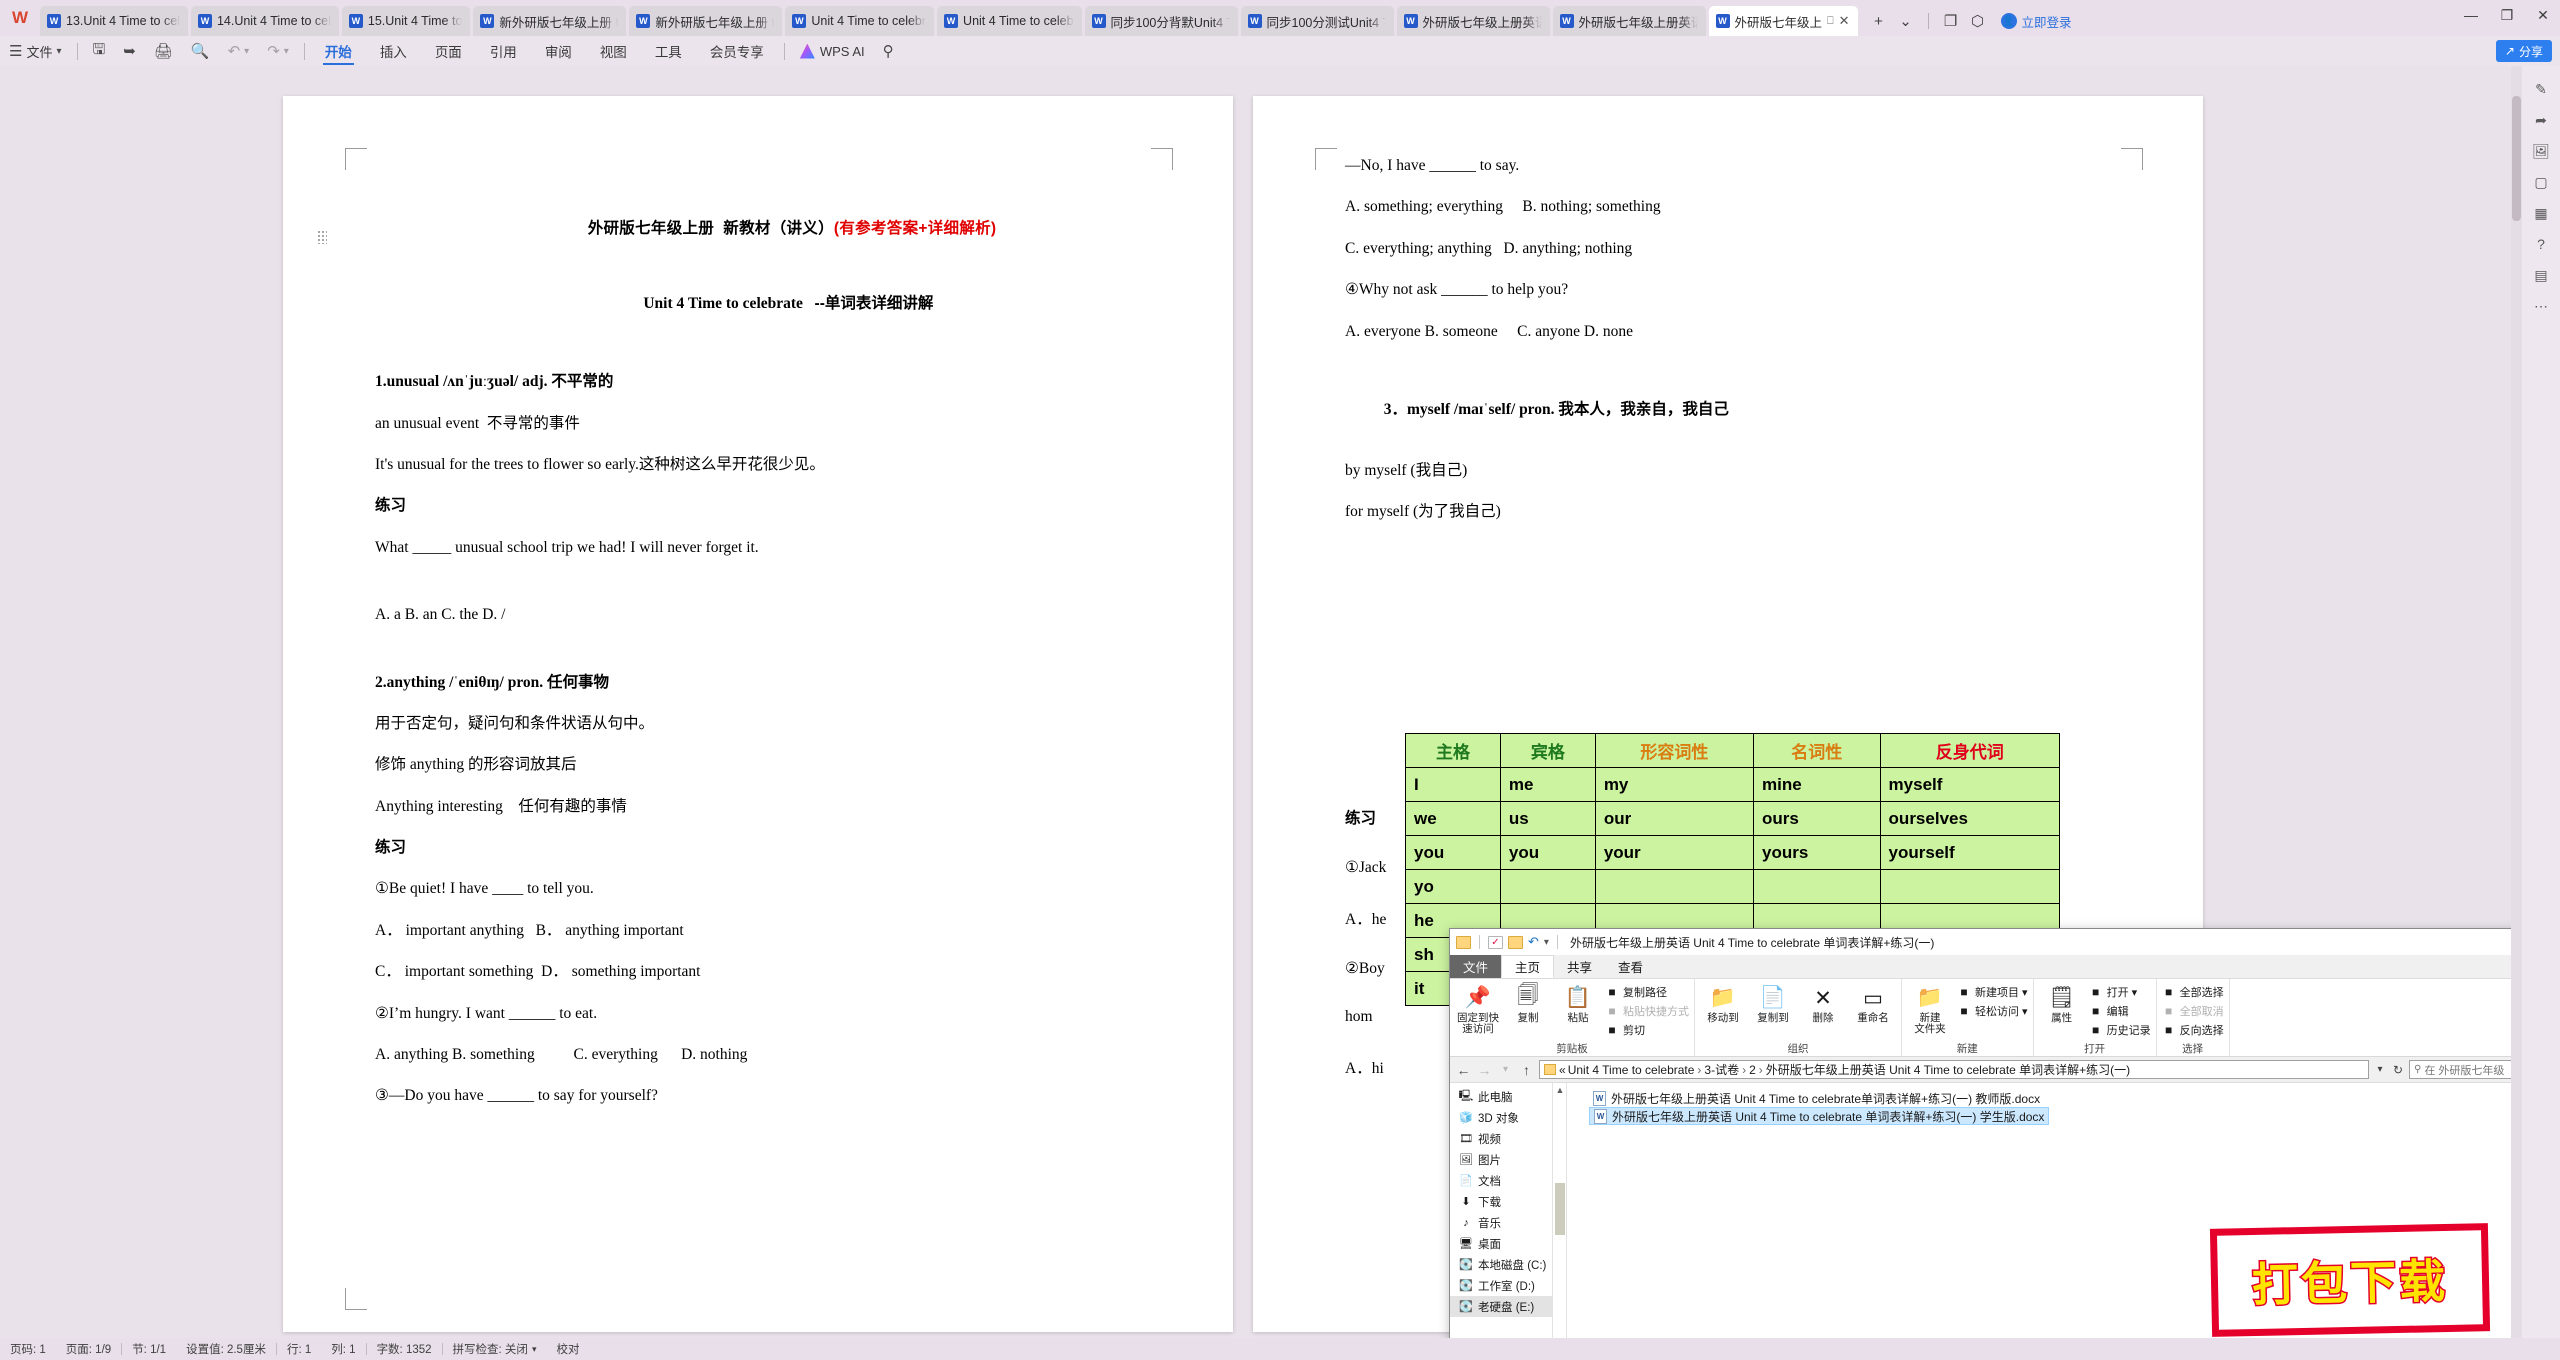  Describe the element at coordinates (2471, 15) in the screenshot. I see `minimize-button: —` at that location.